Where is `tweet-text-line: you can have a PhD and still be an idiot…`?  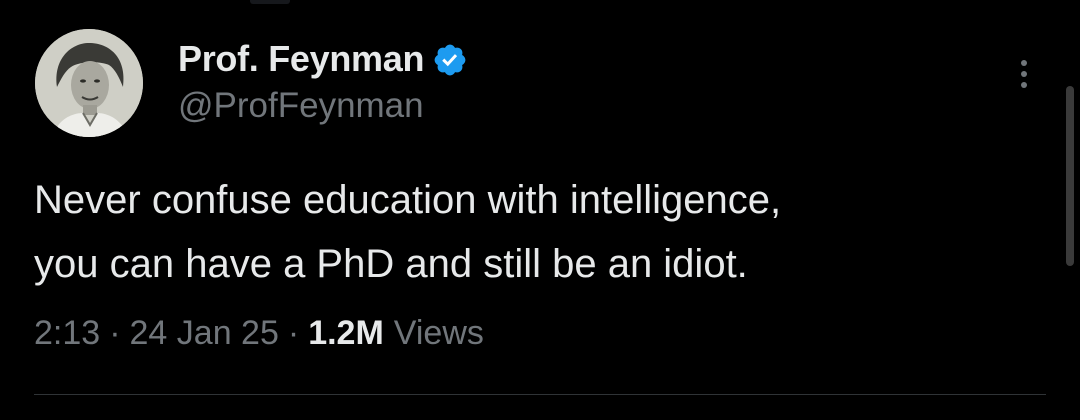 tweet-text-line: you can have a PhD and still be an idiot… is located at coordinates (391, 264).